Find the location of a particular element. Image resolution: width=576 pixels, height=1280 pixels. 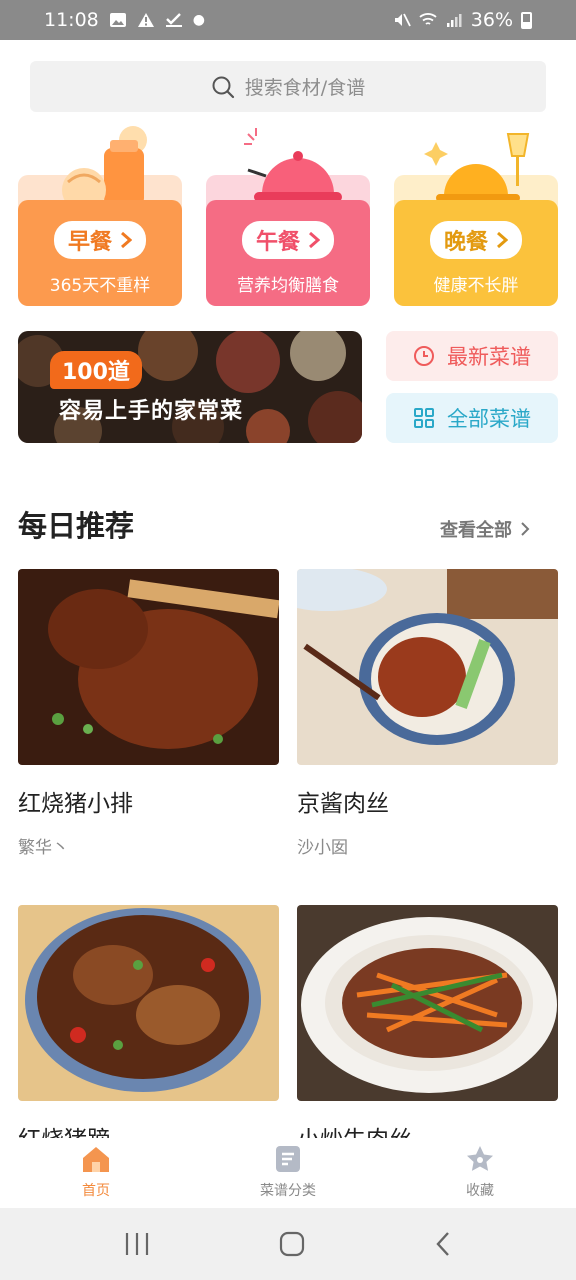

lunch-card: 午餐 营养均衡膳食 is located at coordinates (288, 214).